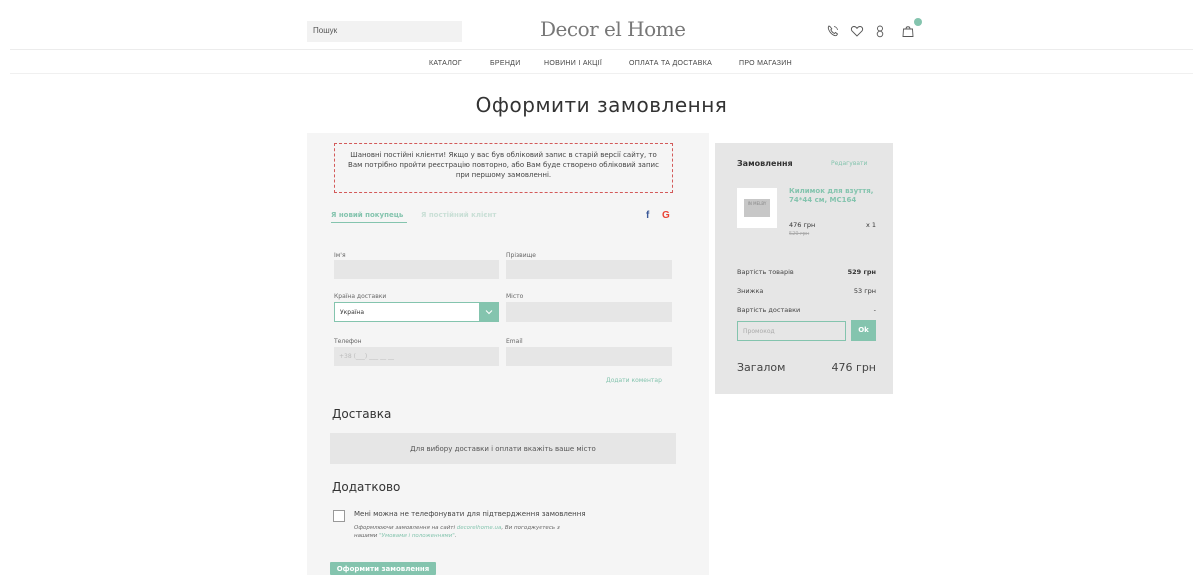 The height and width of the screenshot is (575, 1203). I want to click on tab-new-buyer: Я новий покупець, so click(367, 215).